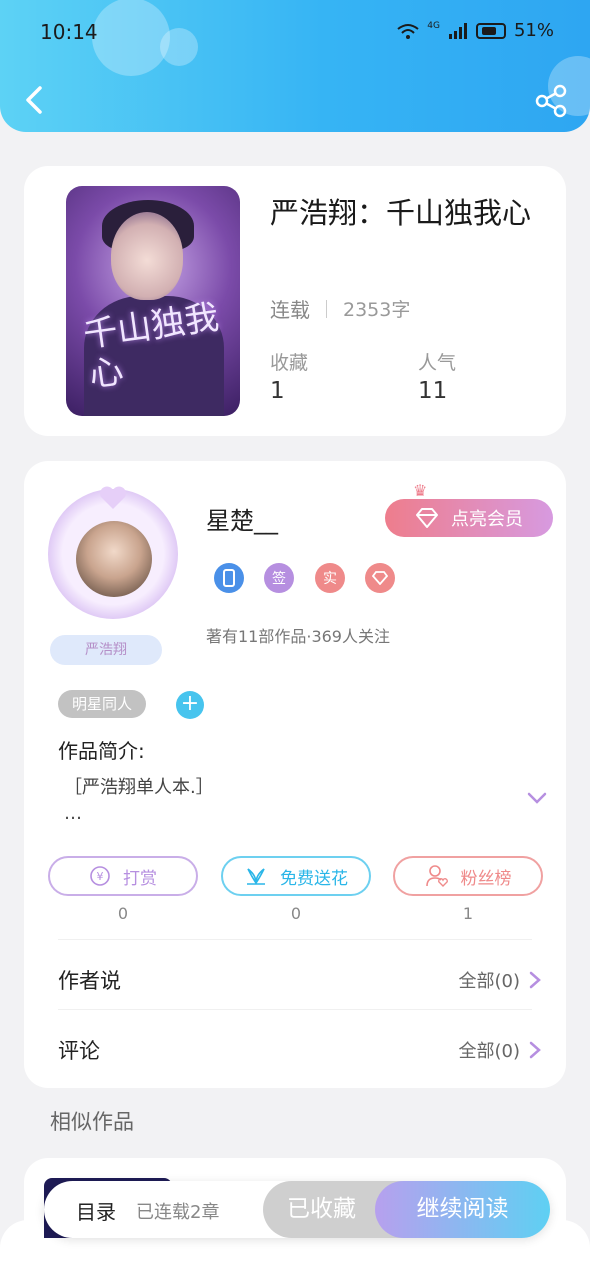 The image size is (590, 1280). I want to click on fans-icon, so click(436, 876).